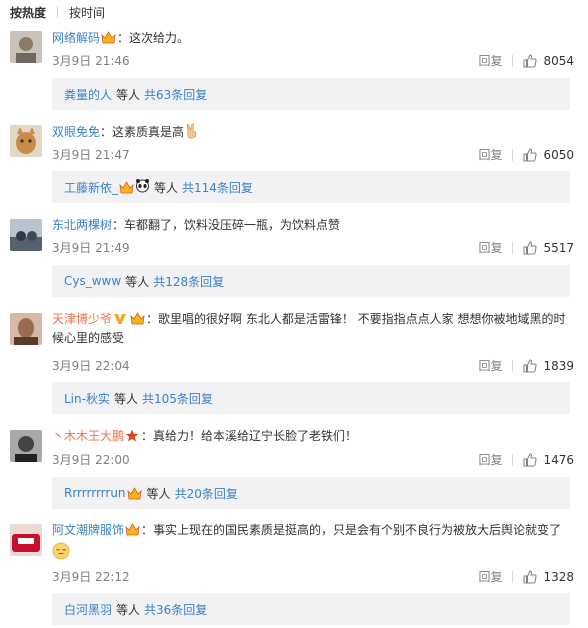 The image size is (588, 628). Describe the element at coordinates (558, 576) in the screenshot. I see `like-count: 1328` at that location.